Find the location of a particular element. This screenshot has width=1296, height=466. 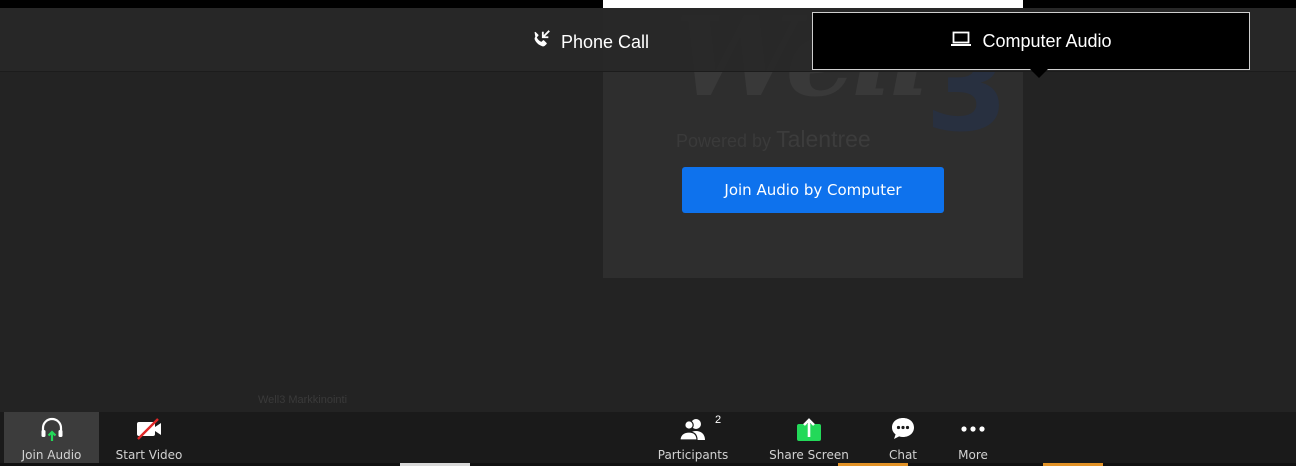

tab-phone-call-label: Phone Call is located at coordinates (605, 41).